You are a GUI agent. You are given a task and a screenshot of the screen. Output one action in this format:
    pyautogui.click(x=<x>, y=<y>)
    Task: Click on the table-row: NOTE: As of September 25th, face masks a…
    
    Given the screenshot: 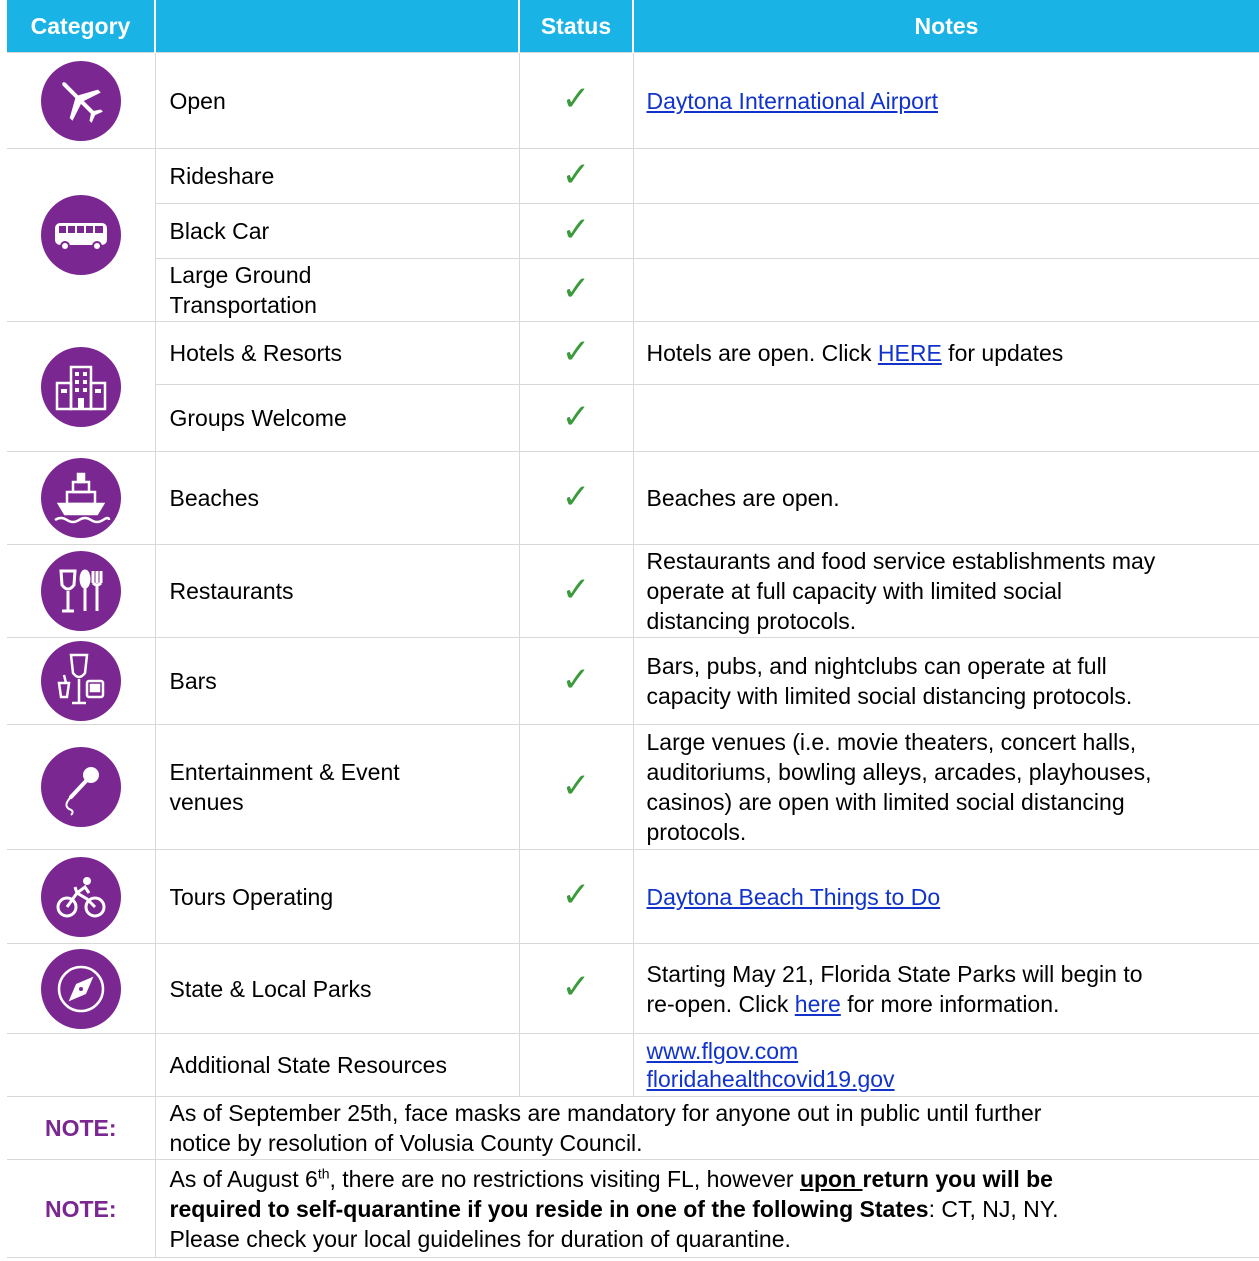 What is the action you would take?
    pyautogui.click(x=633, y=1128)
    